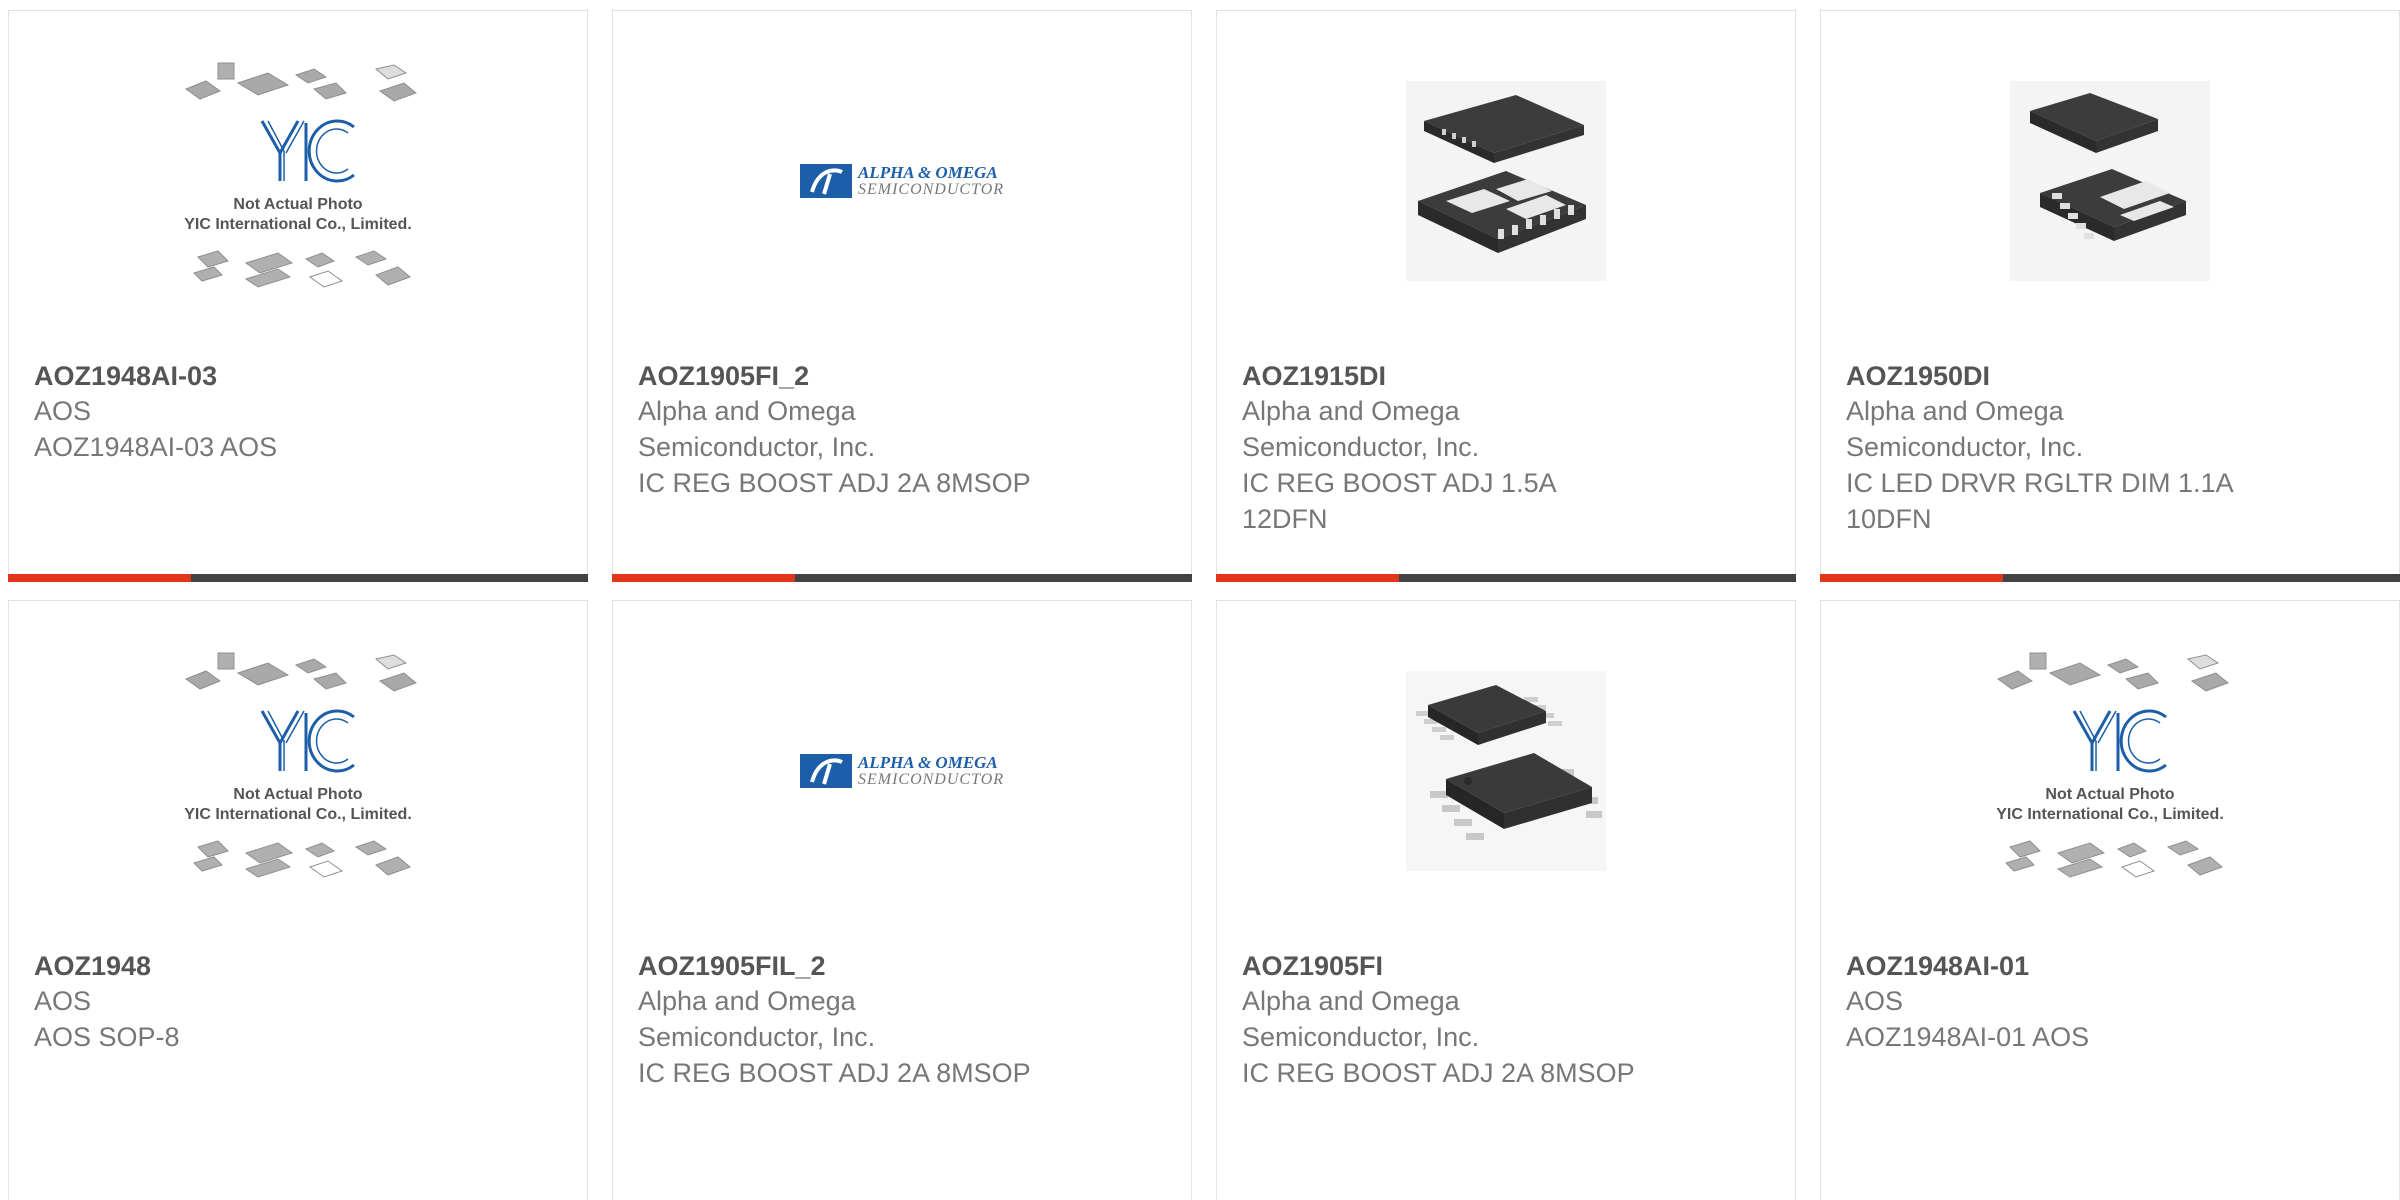  I want to click on description: IC LED DRVR RGLTR DIM 1.1A 10DFN, so click(2039, 501).